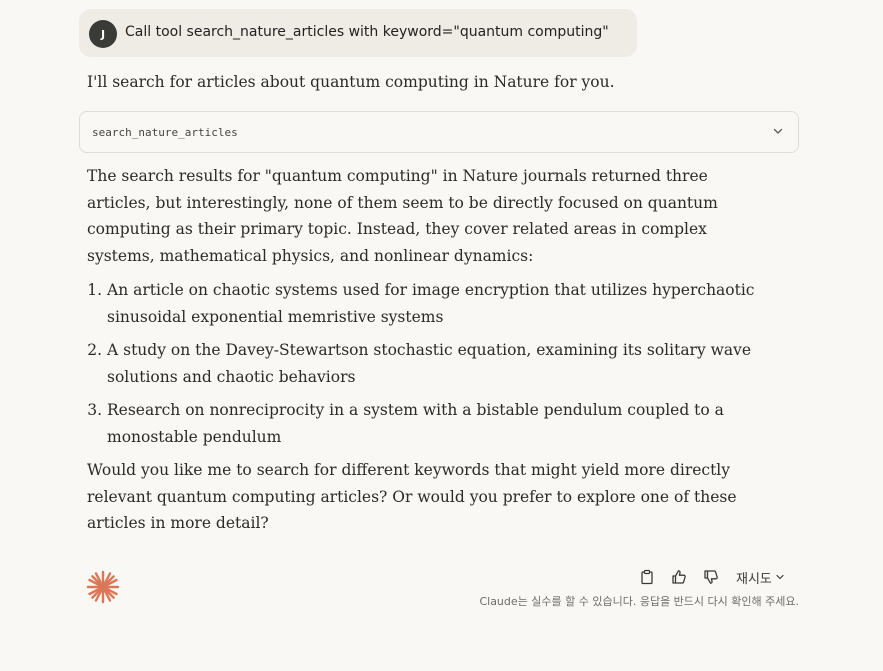 Image resolution: width=883 pixels, height=671 pixels. I want to click on dislike-button, so click(711, 577).